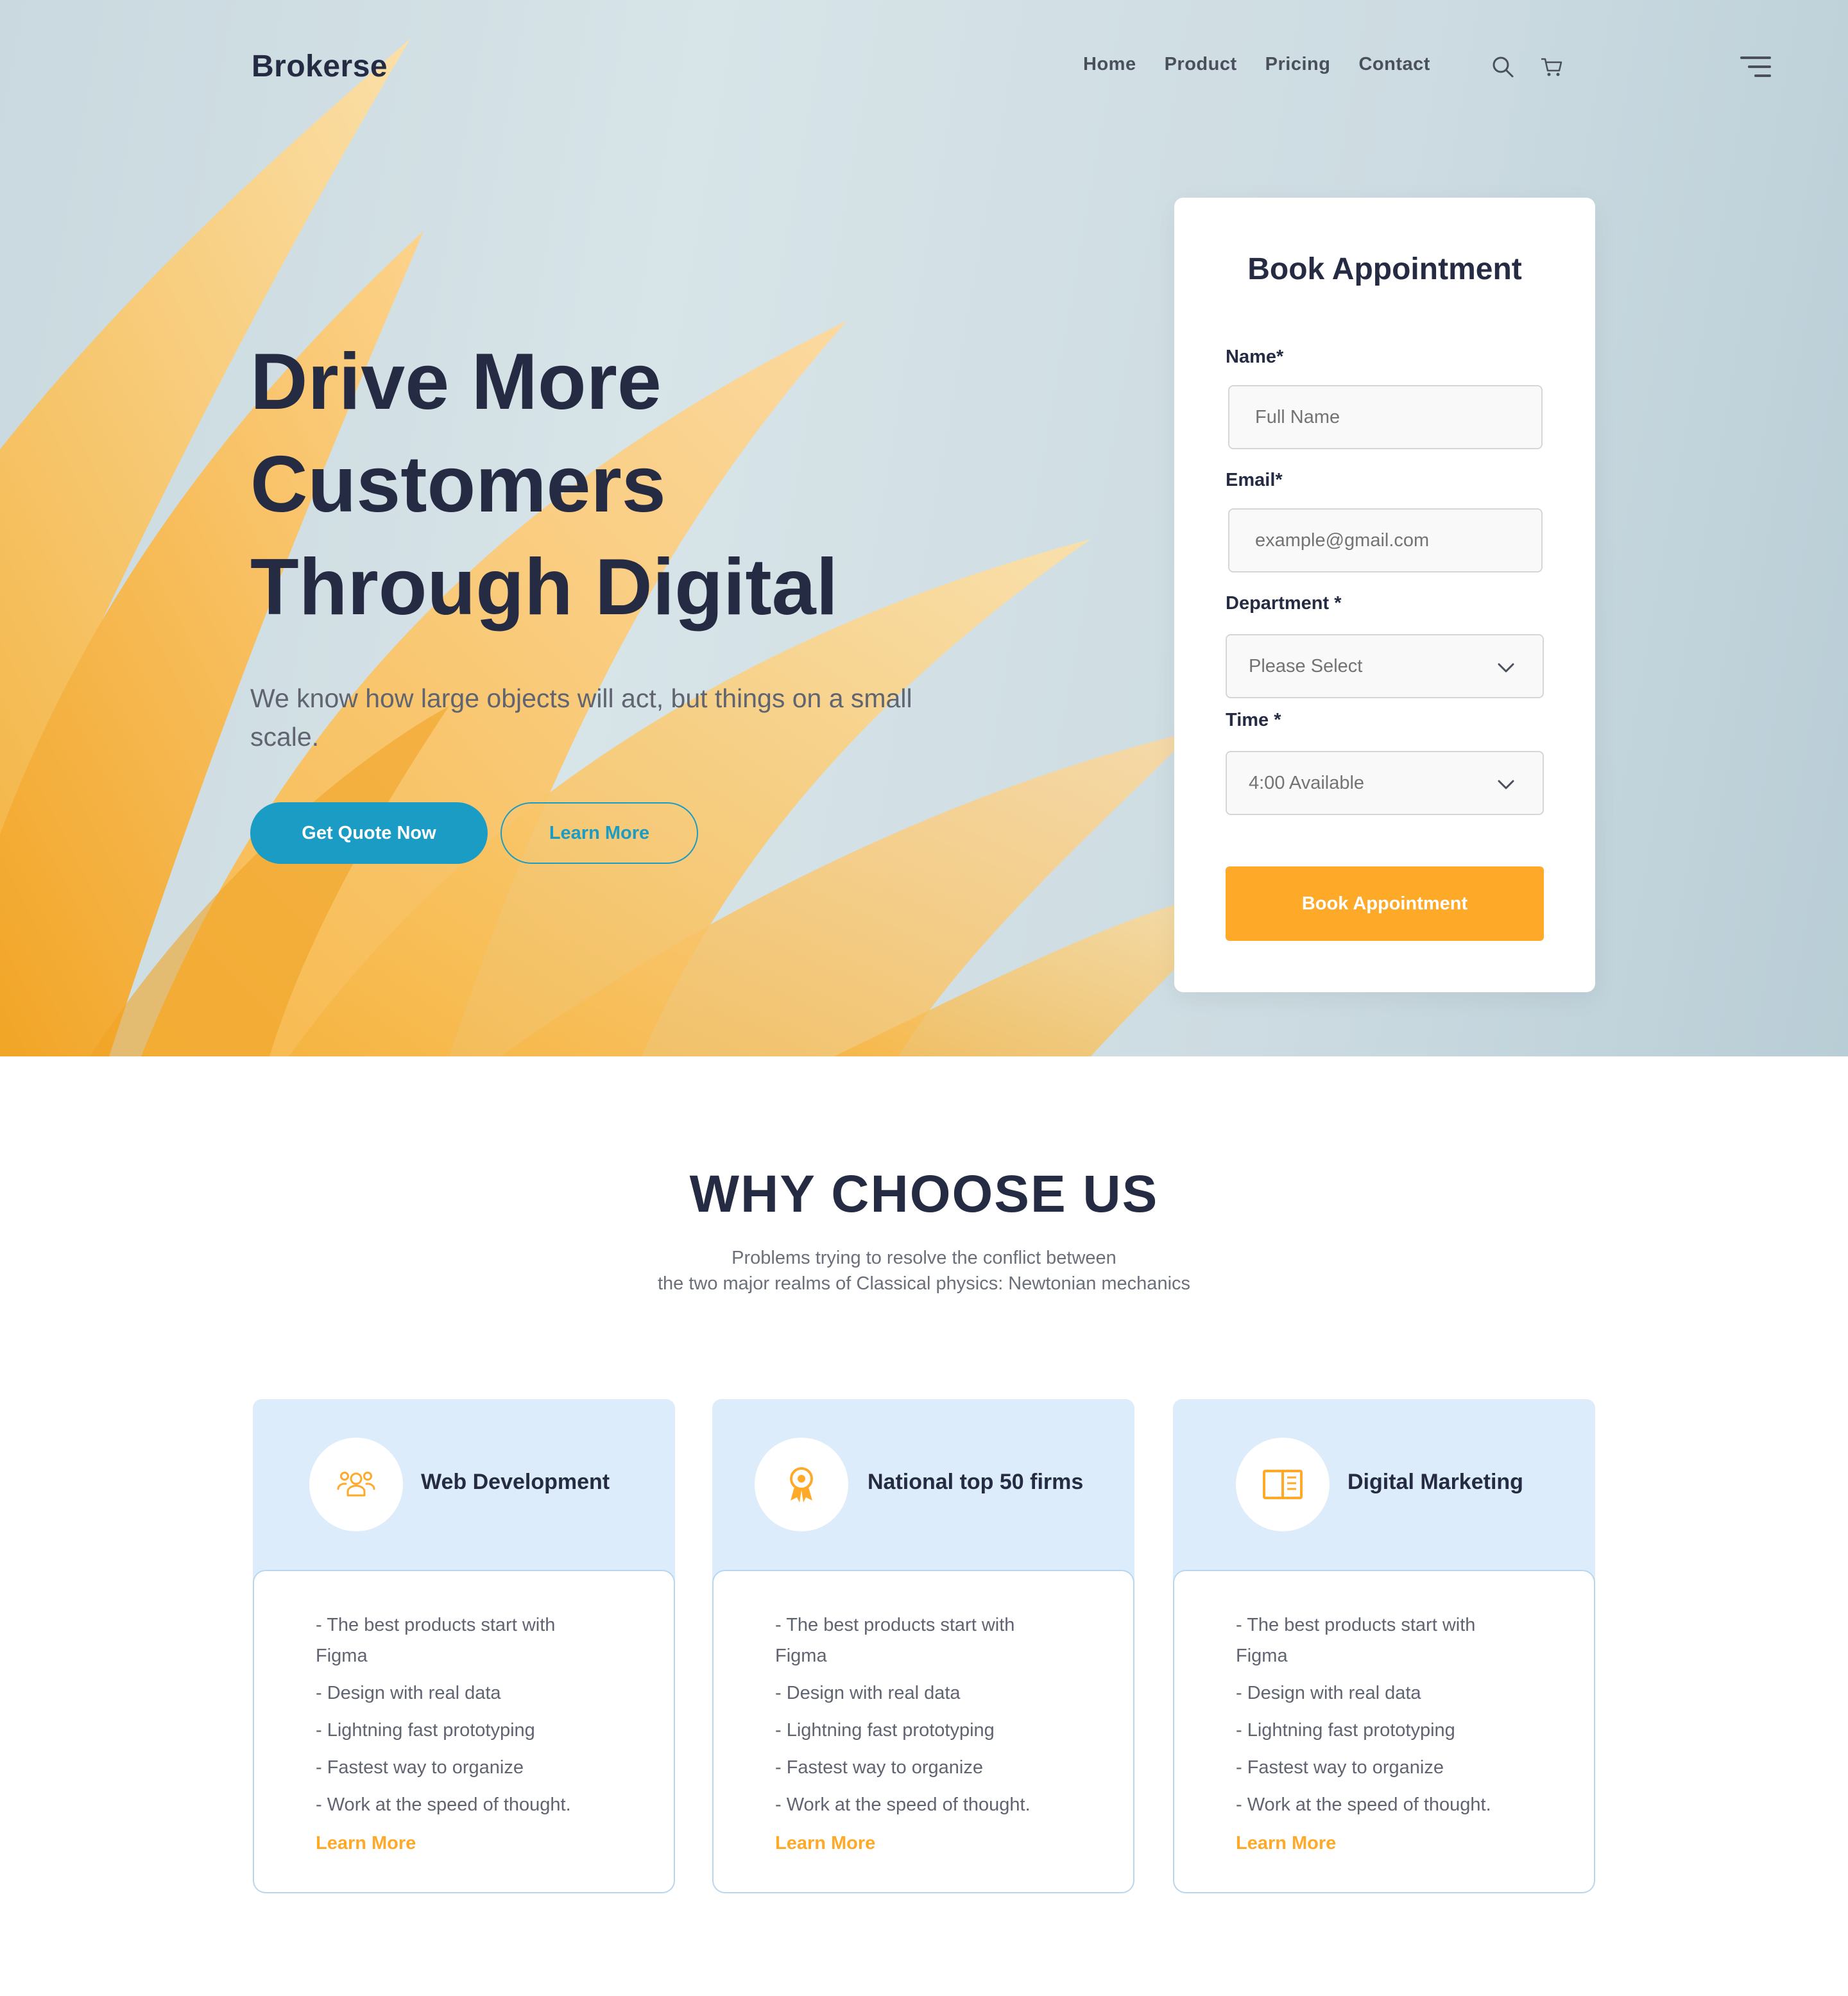 This screenshot has height=1996, width=1848. What do you see at coordinates (1552, 67) in the screenshot?
I see `cart-icon` at bounding box center [1552, 67].